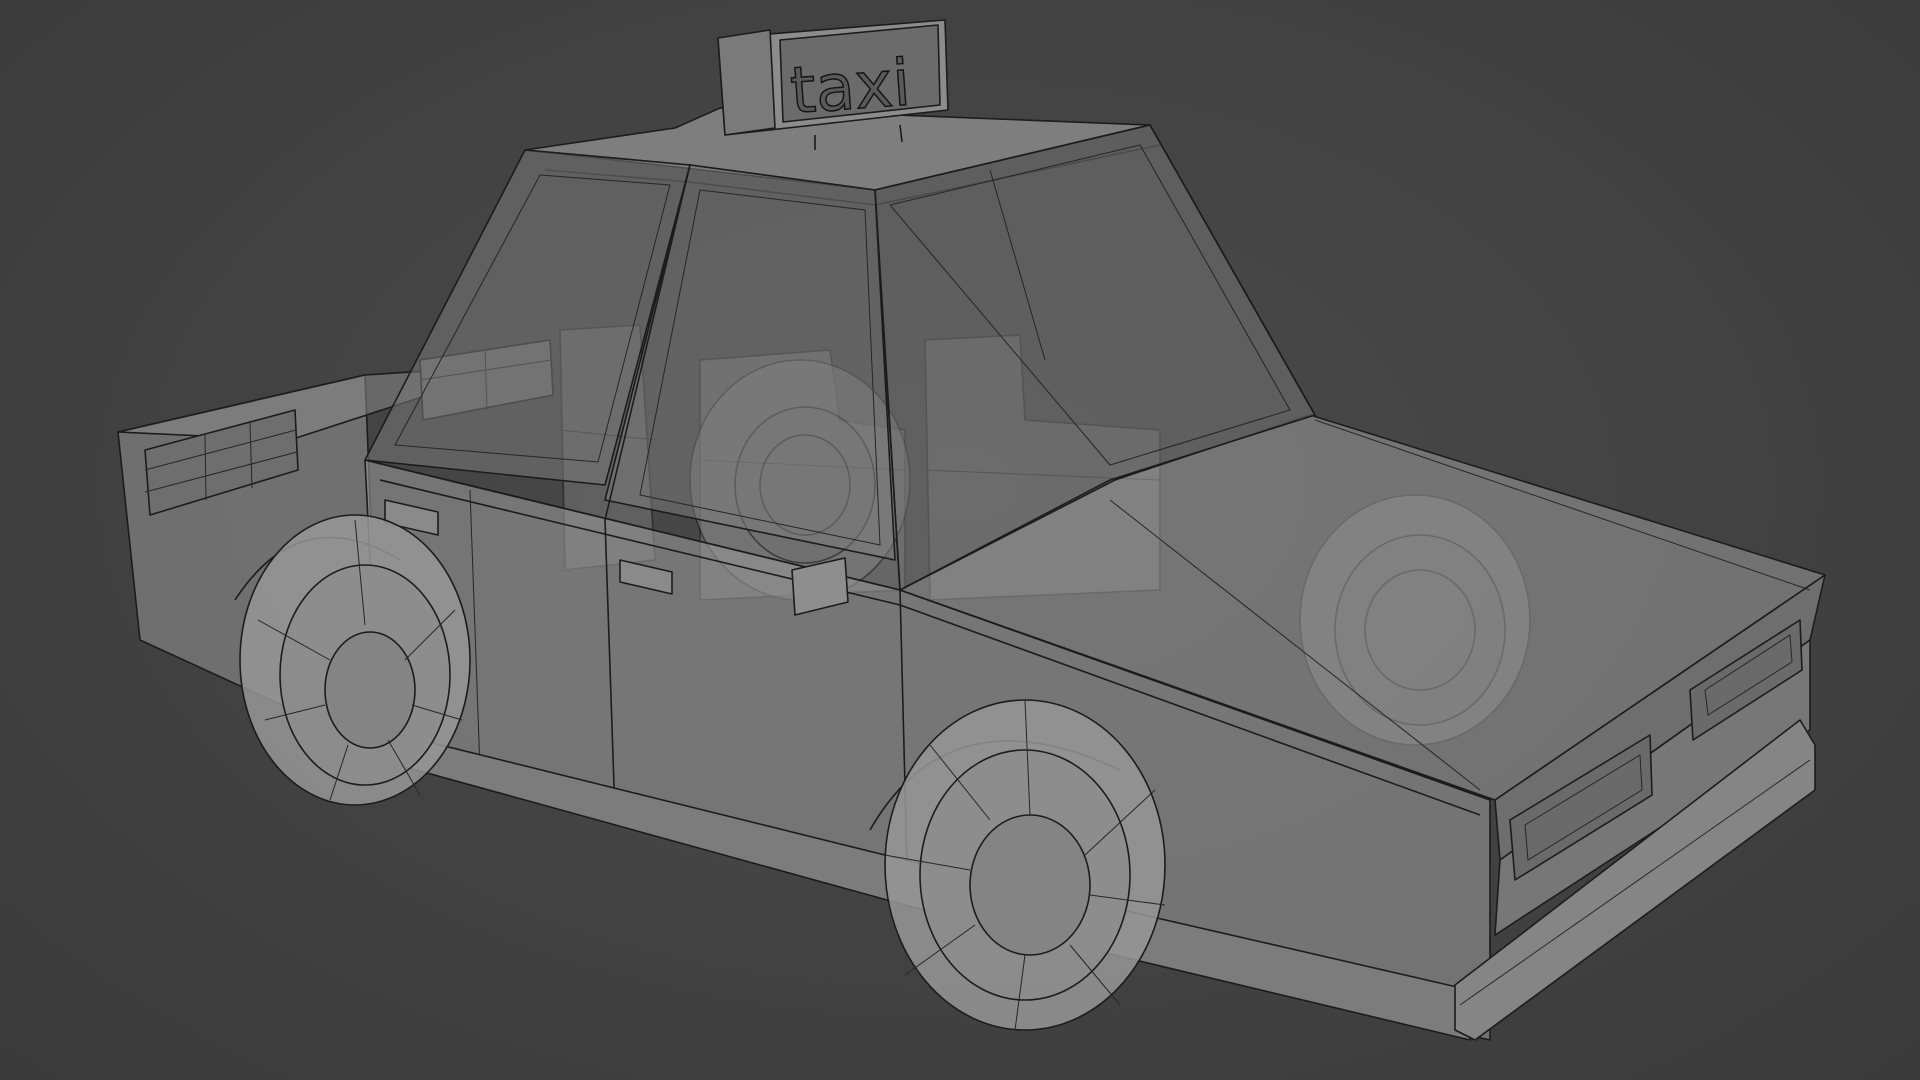 The image size is (1920, 1080). I want to click on wheel-front-right, so click(1025, 865).